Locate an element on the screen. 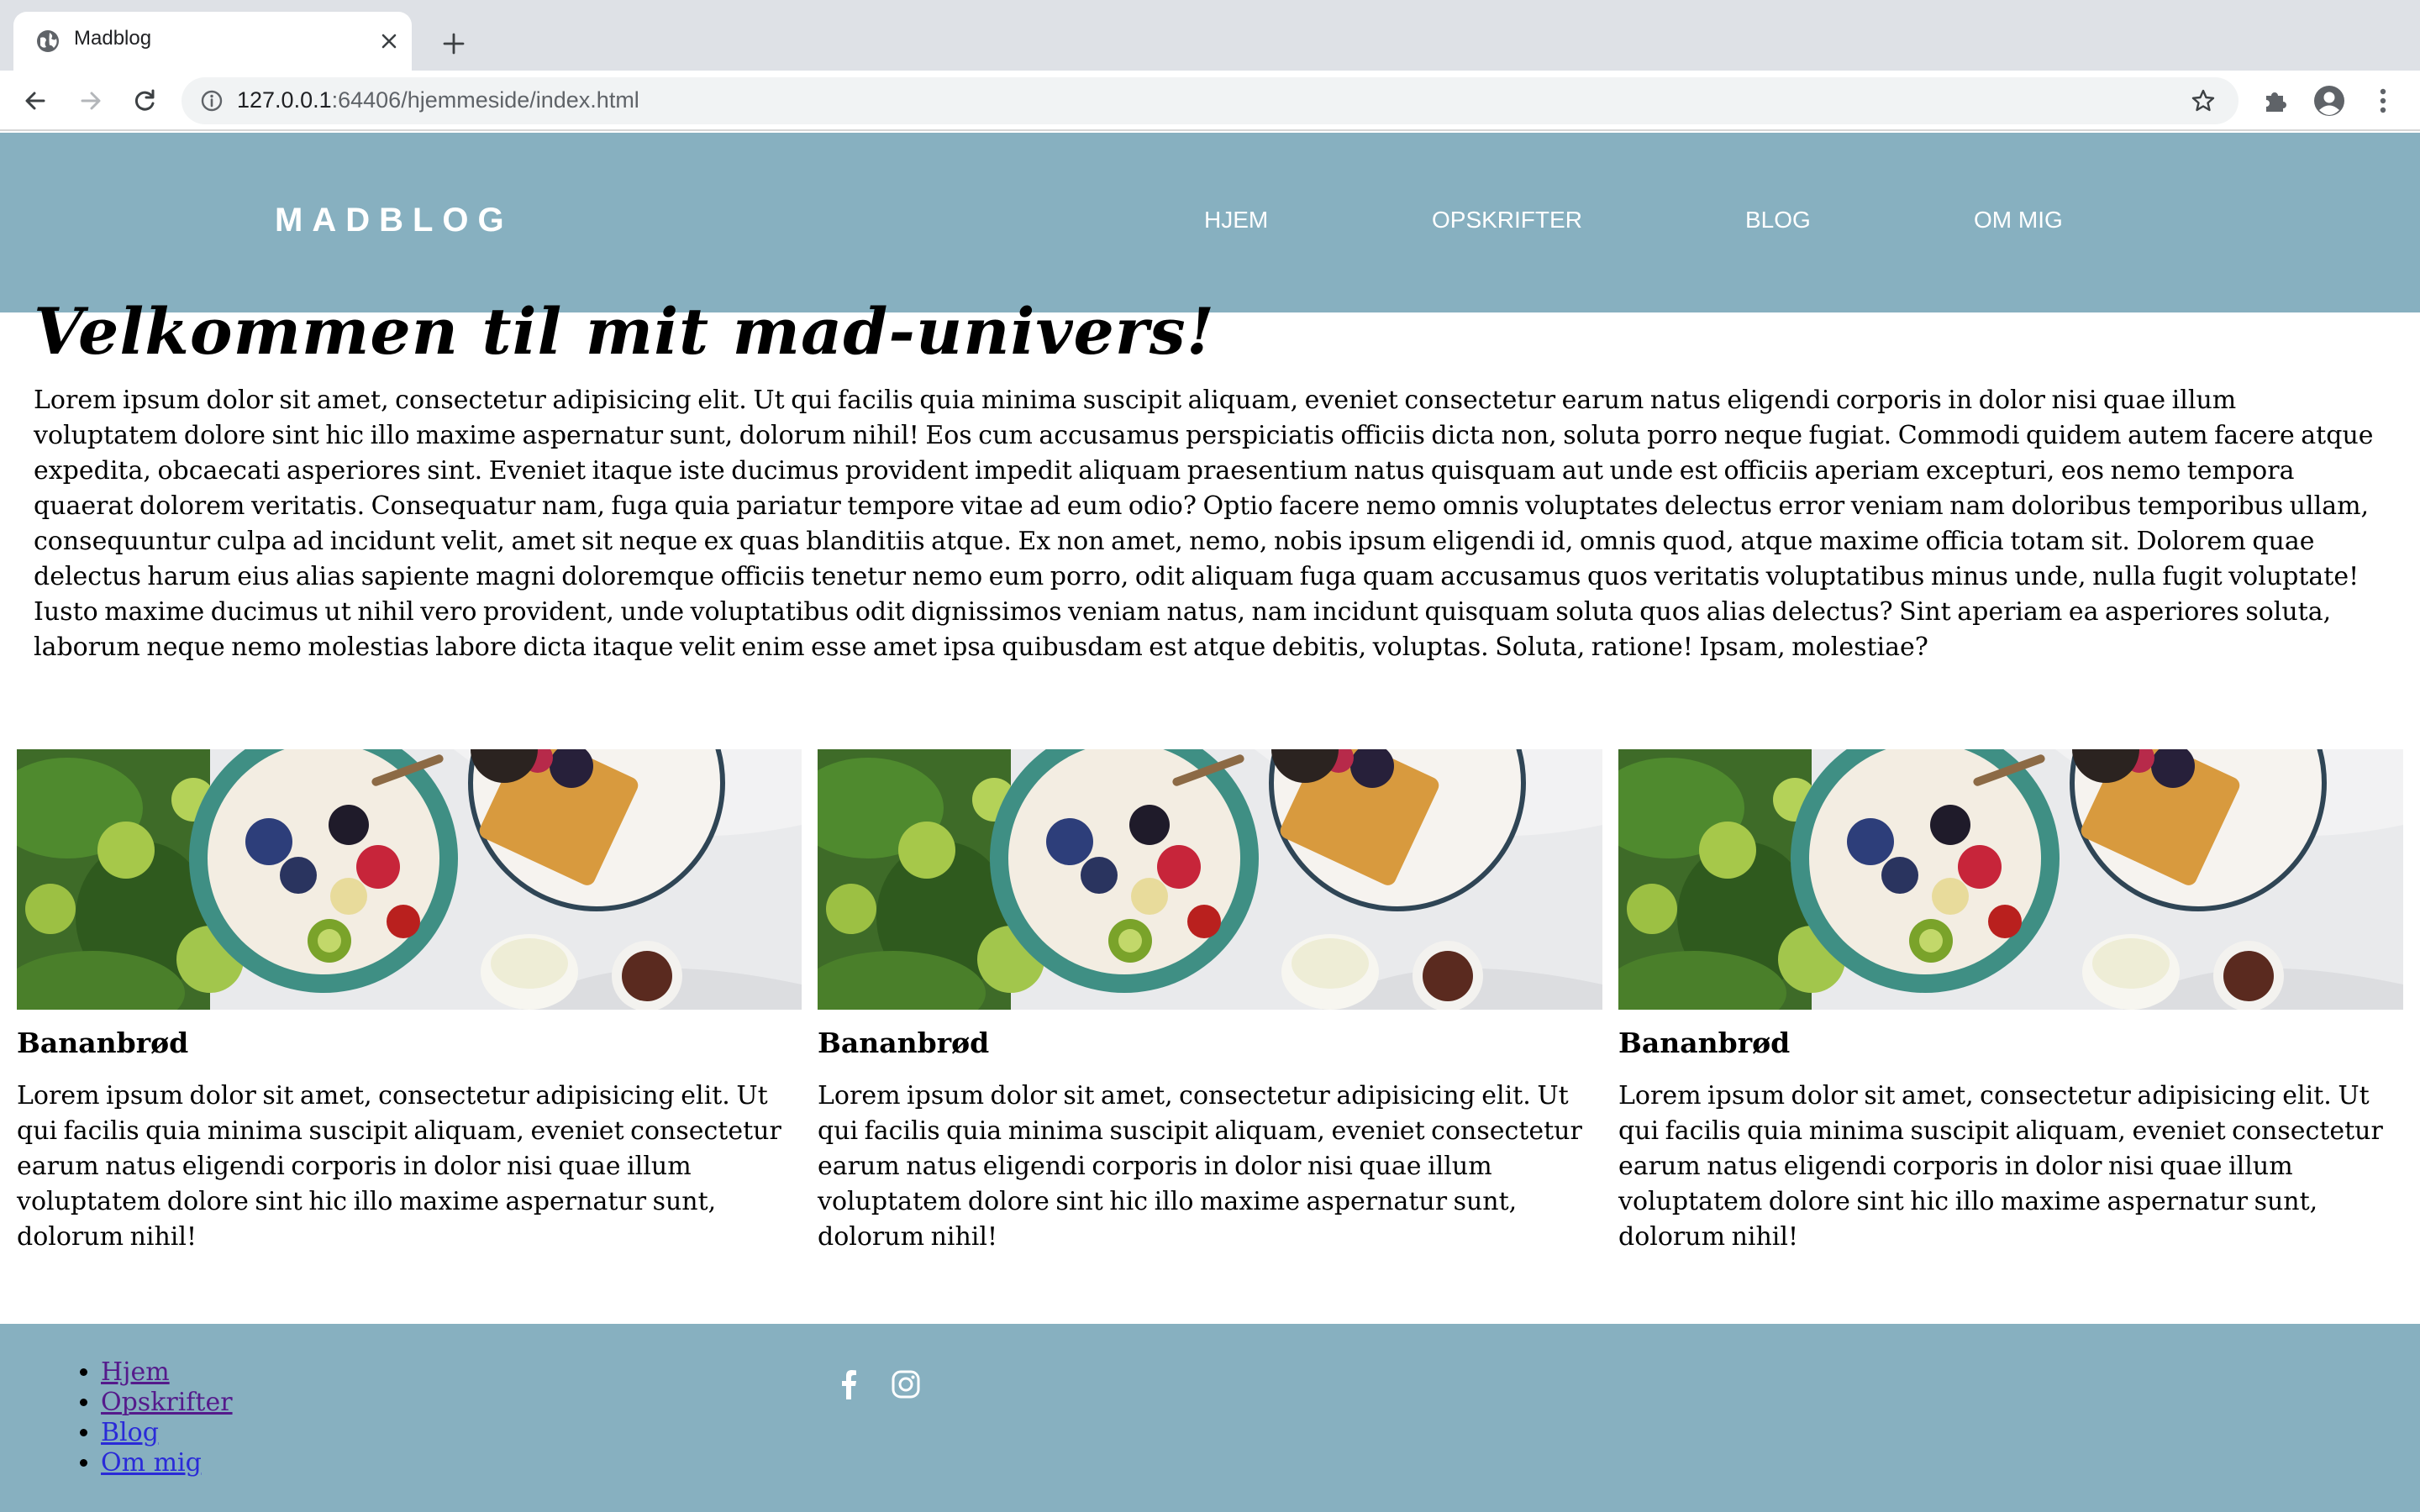 Image resolution: width=2420 pixels, height=1512 pixels. extensions-puzzle-icon is located at coordinates (2275, 101).